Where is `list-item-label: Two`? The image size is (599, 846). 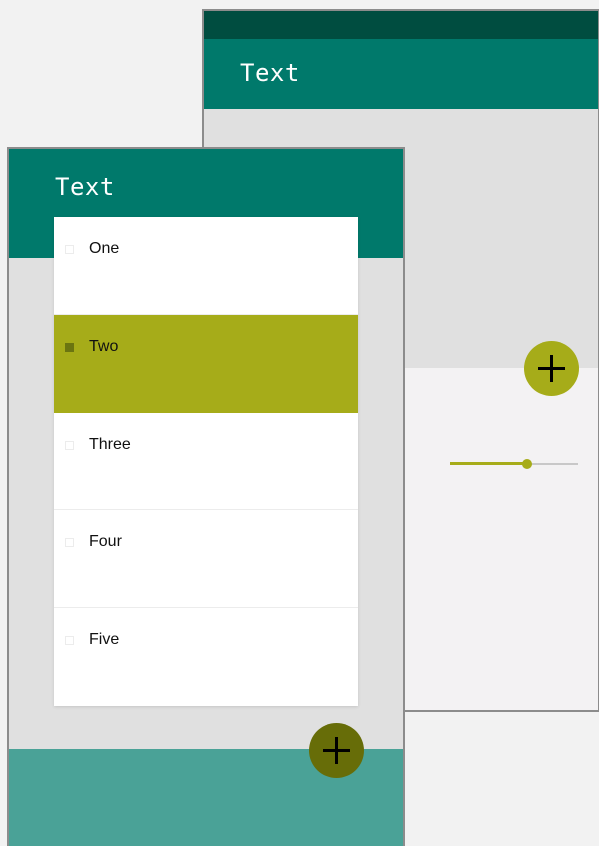 list-item-label: Two is located at coordinates (104, 346).